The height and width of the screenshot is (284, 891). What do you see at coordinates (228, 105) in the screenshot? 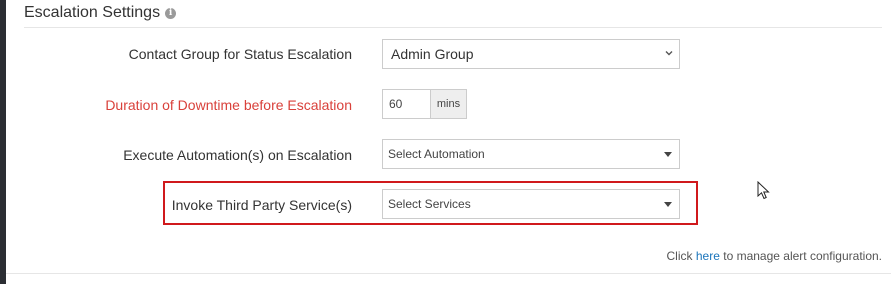
I see `downtime-duration-label: Duration of Downtime before Escalation` at bounding box center [228, 105].